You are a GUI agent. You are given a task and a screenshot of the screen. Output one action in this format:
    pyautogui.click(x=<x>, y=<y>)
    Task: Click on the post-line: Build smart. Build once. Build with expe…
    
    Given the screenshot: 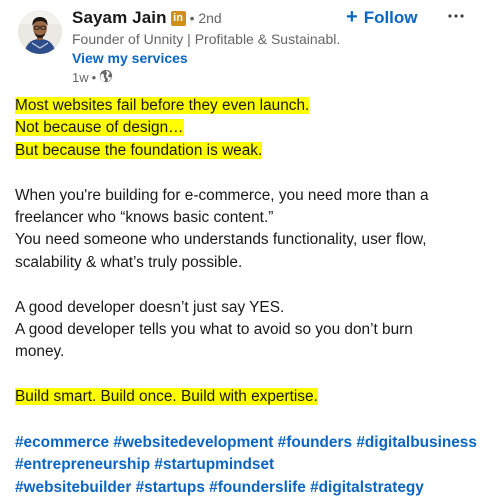 What is the action you would take?
    pyautogui.click(x=245, y=397)
    